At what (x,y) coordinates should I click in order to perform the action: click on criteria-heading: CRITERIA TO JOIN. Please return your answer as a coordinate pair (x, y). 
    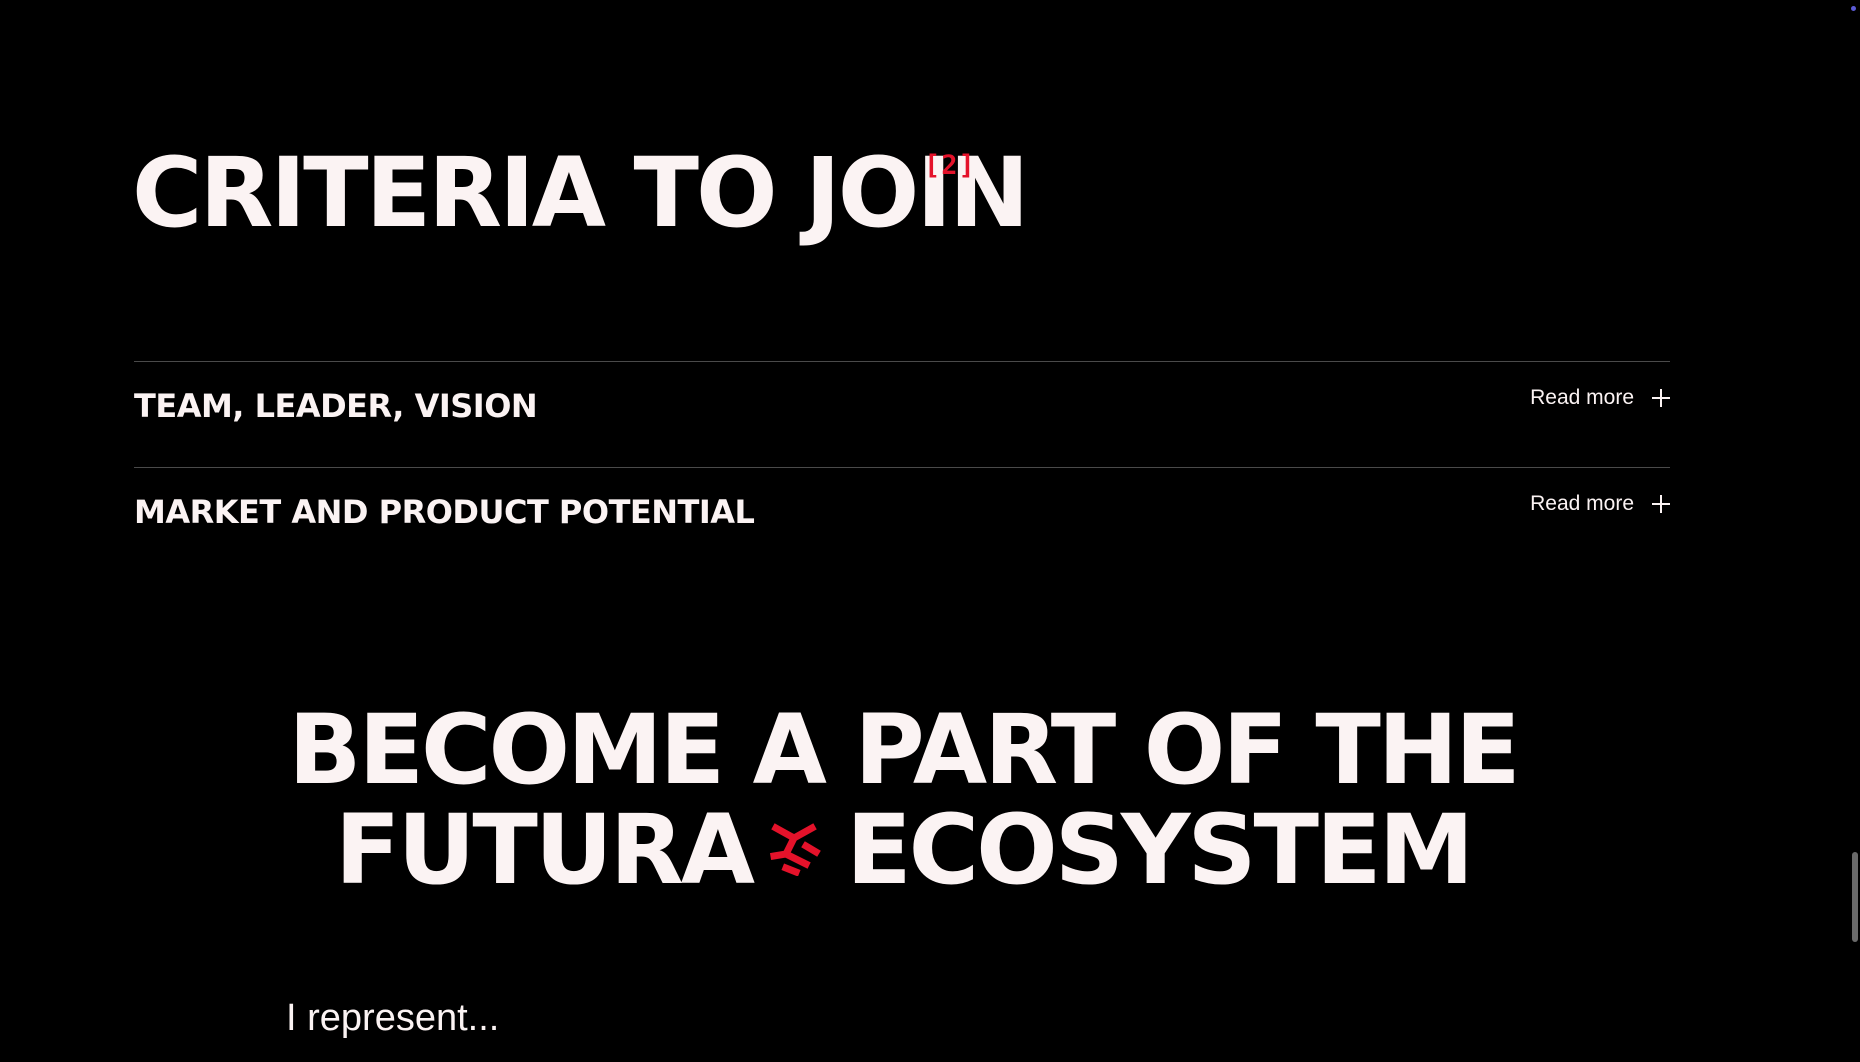
    Looking at the image, I should click on (580, 193).